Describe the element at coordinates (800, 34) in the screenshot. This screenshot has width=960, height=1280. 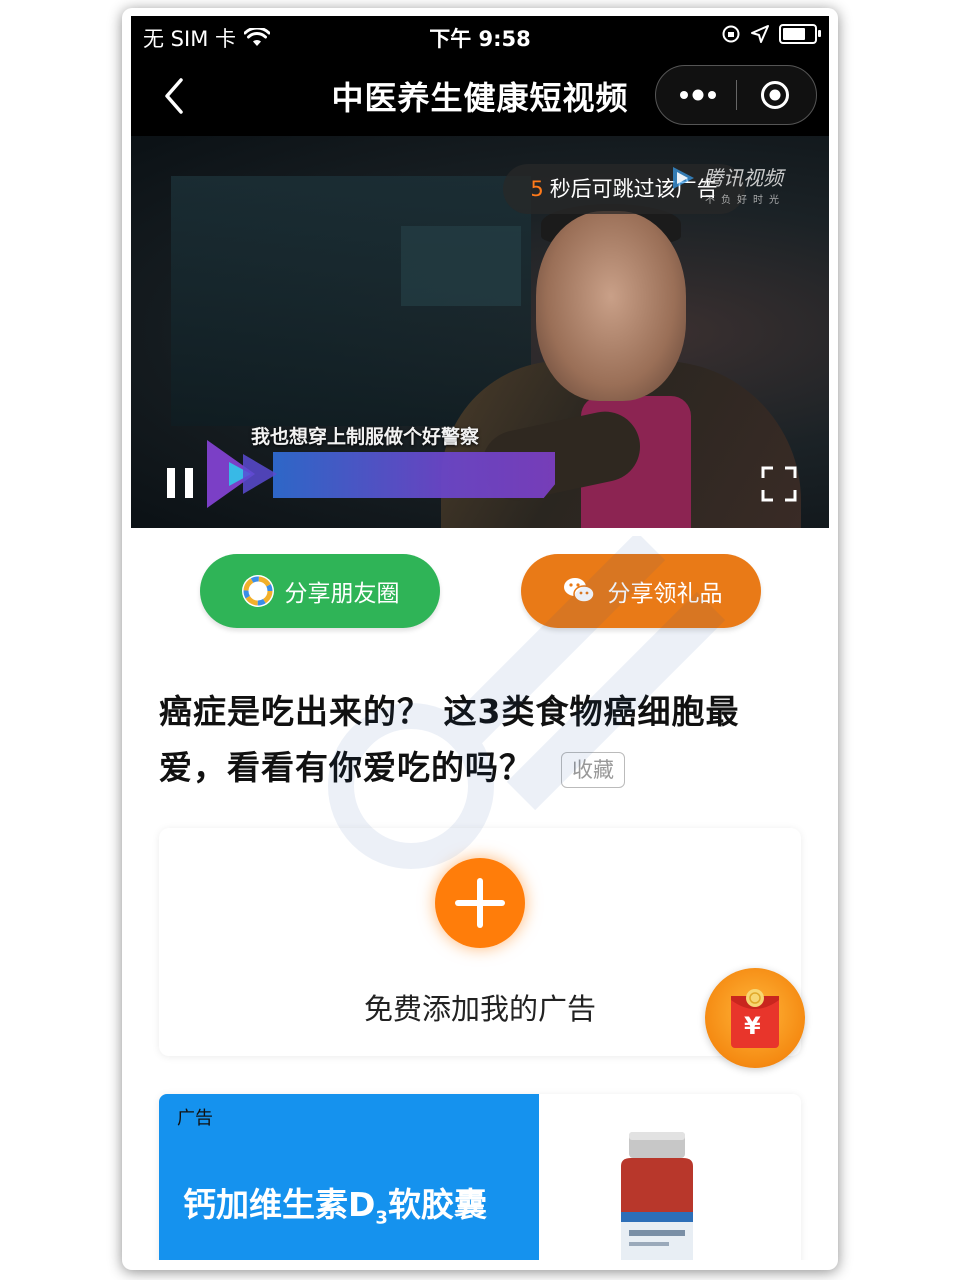
I see `battery-icon` at that location.